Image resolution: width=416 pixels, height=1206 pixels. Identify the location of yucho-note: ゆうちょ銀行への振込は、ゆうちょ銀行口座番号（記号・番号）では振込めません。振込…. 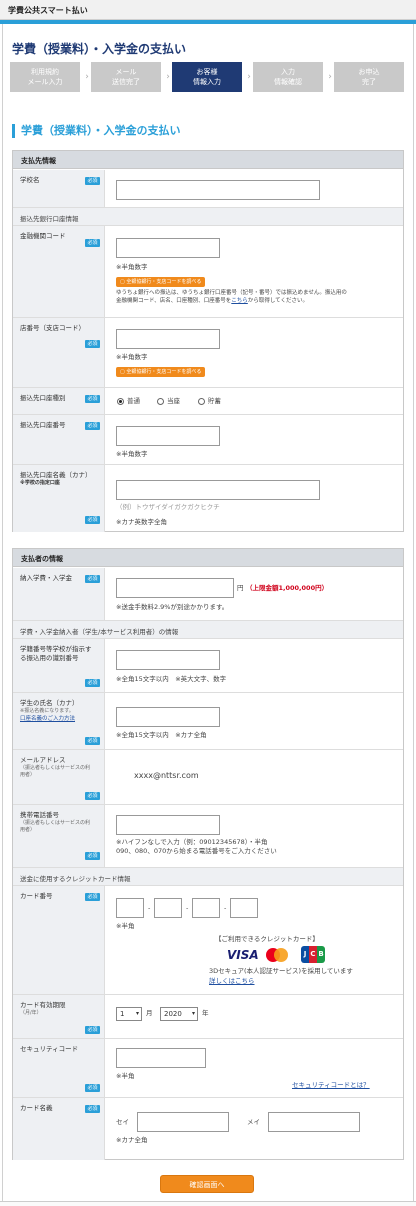
(258, 297).